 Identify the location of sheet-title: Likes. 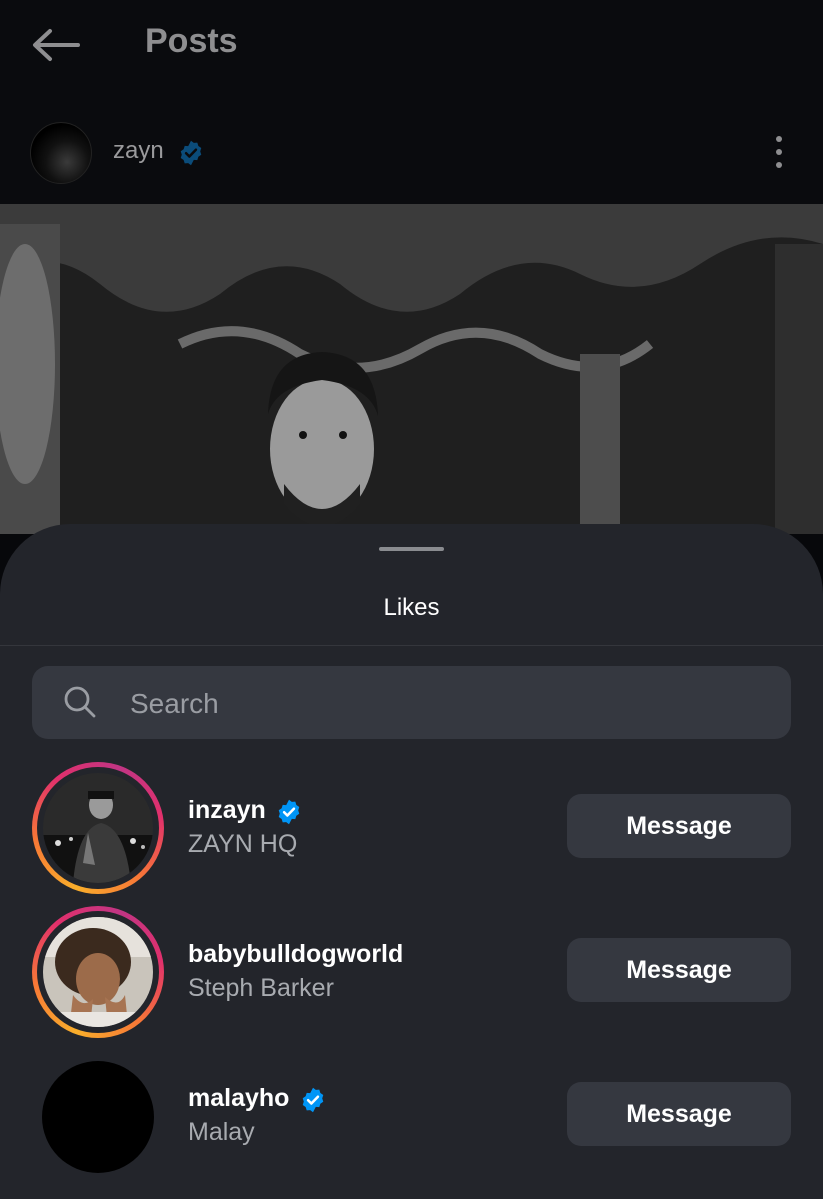
(411, 607).